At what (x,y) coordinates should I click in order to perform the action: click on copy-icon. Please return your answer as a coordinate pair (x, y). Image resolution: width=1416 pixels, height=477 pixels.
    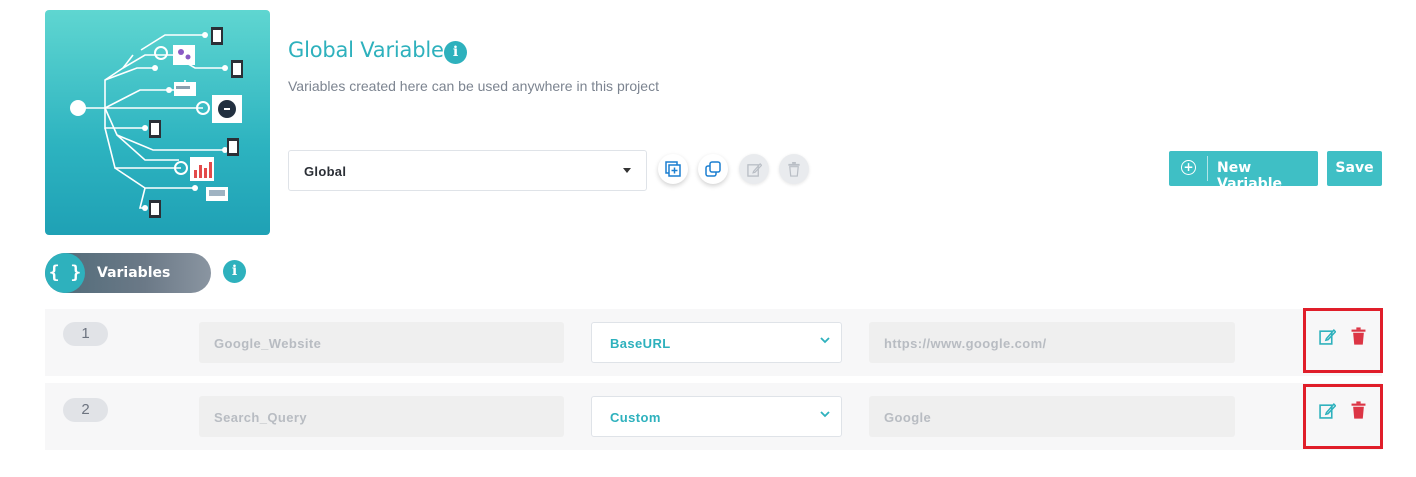
    Looking at the image, I should click on (713, 169).